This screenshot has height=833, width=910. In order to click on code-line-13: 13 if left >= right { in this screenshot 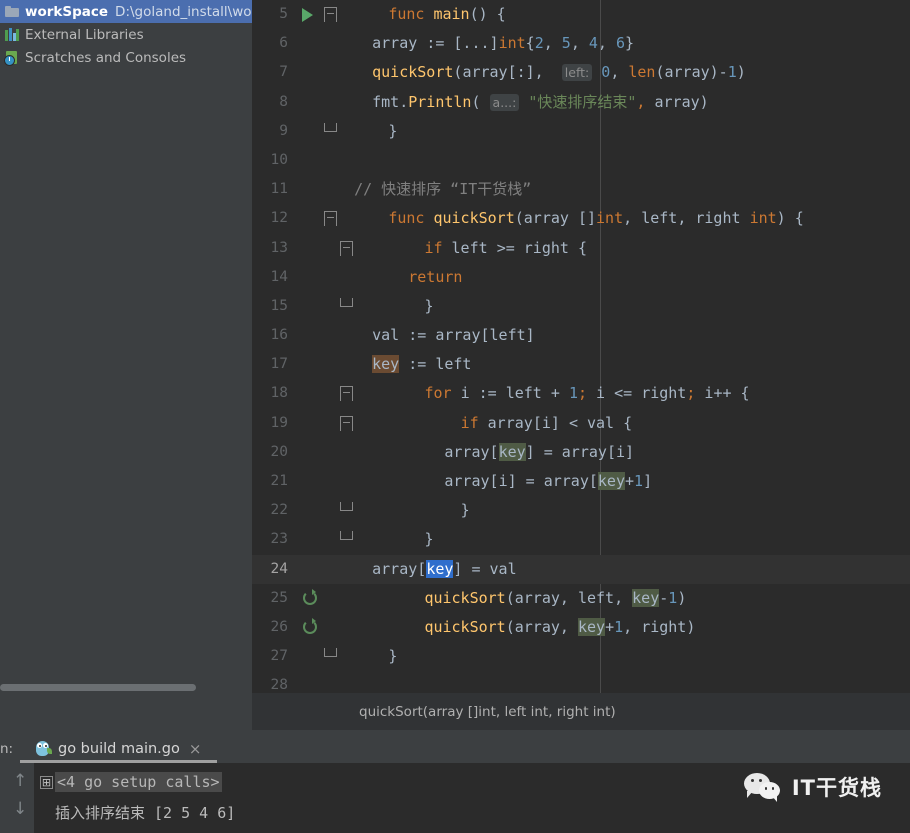, I will do `click(581, 248)`.